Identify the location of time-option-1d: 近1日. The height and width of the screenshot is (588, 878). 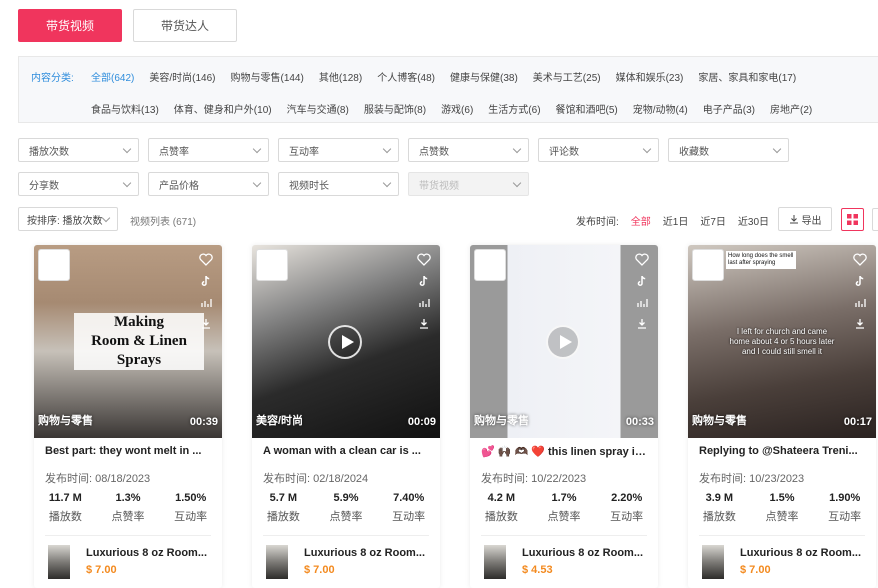
(676, 220).